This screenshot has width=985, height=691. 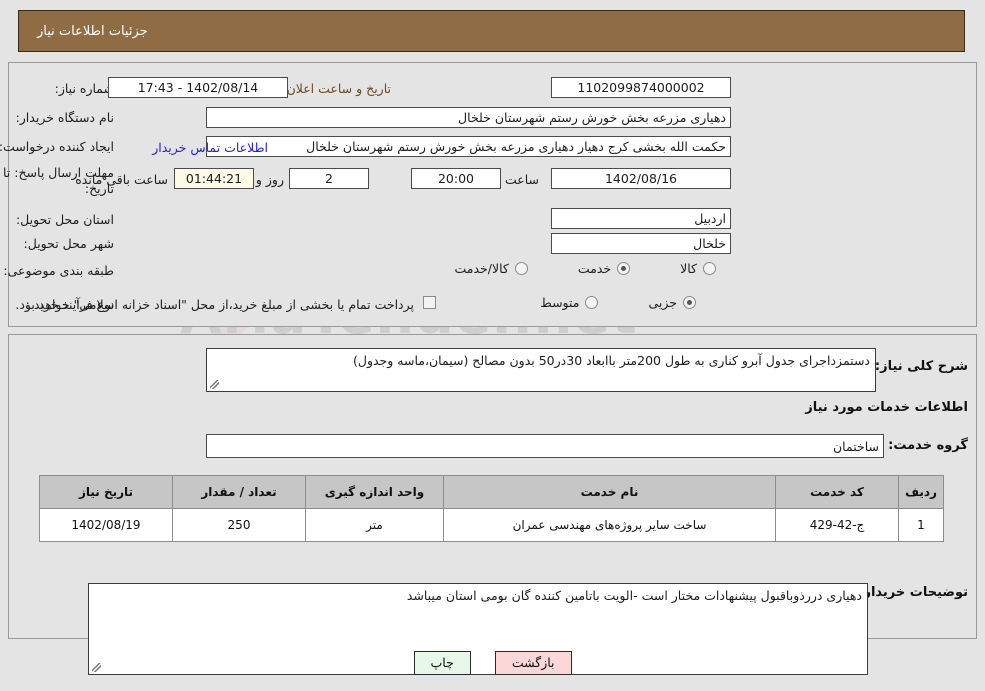 What do you see at coordinates (374, 525) in the screenshot?
I see `cell-unit: متر` at bounding box center [374, 525].